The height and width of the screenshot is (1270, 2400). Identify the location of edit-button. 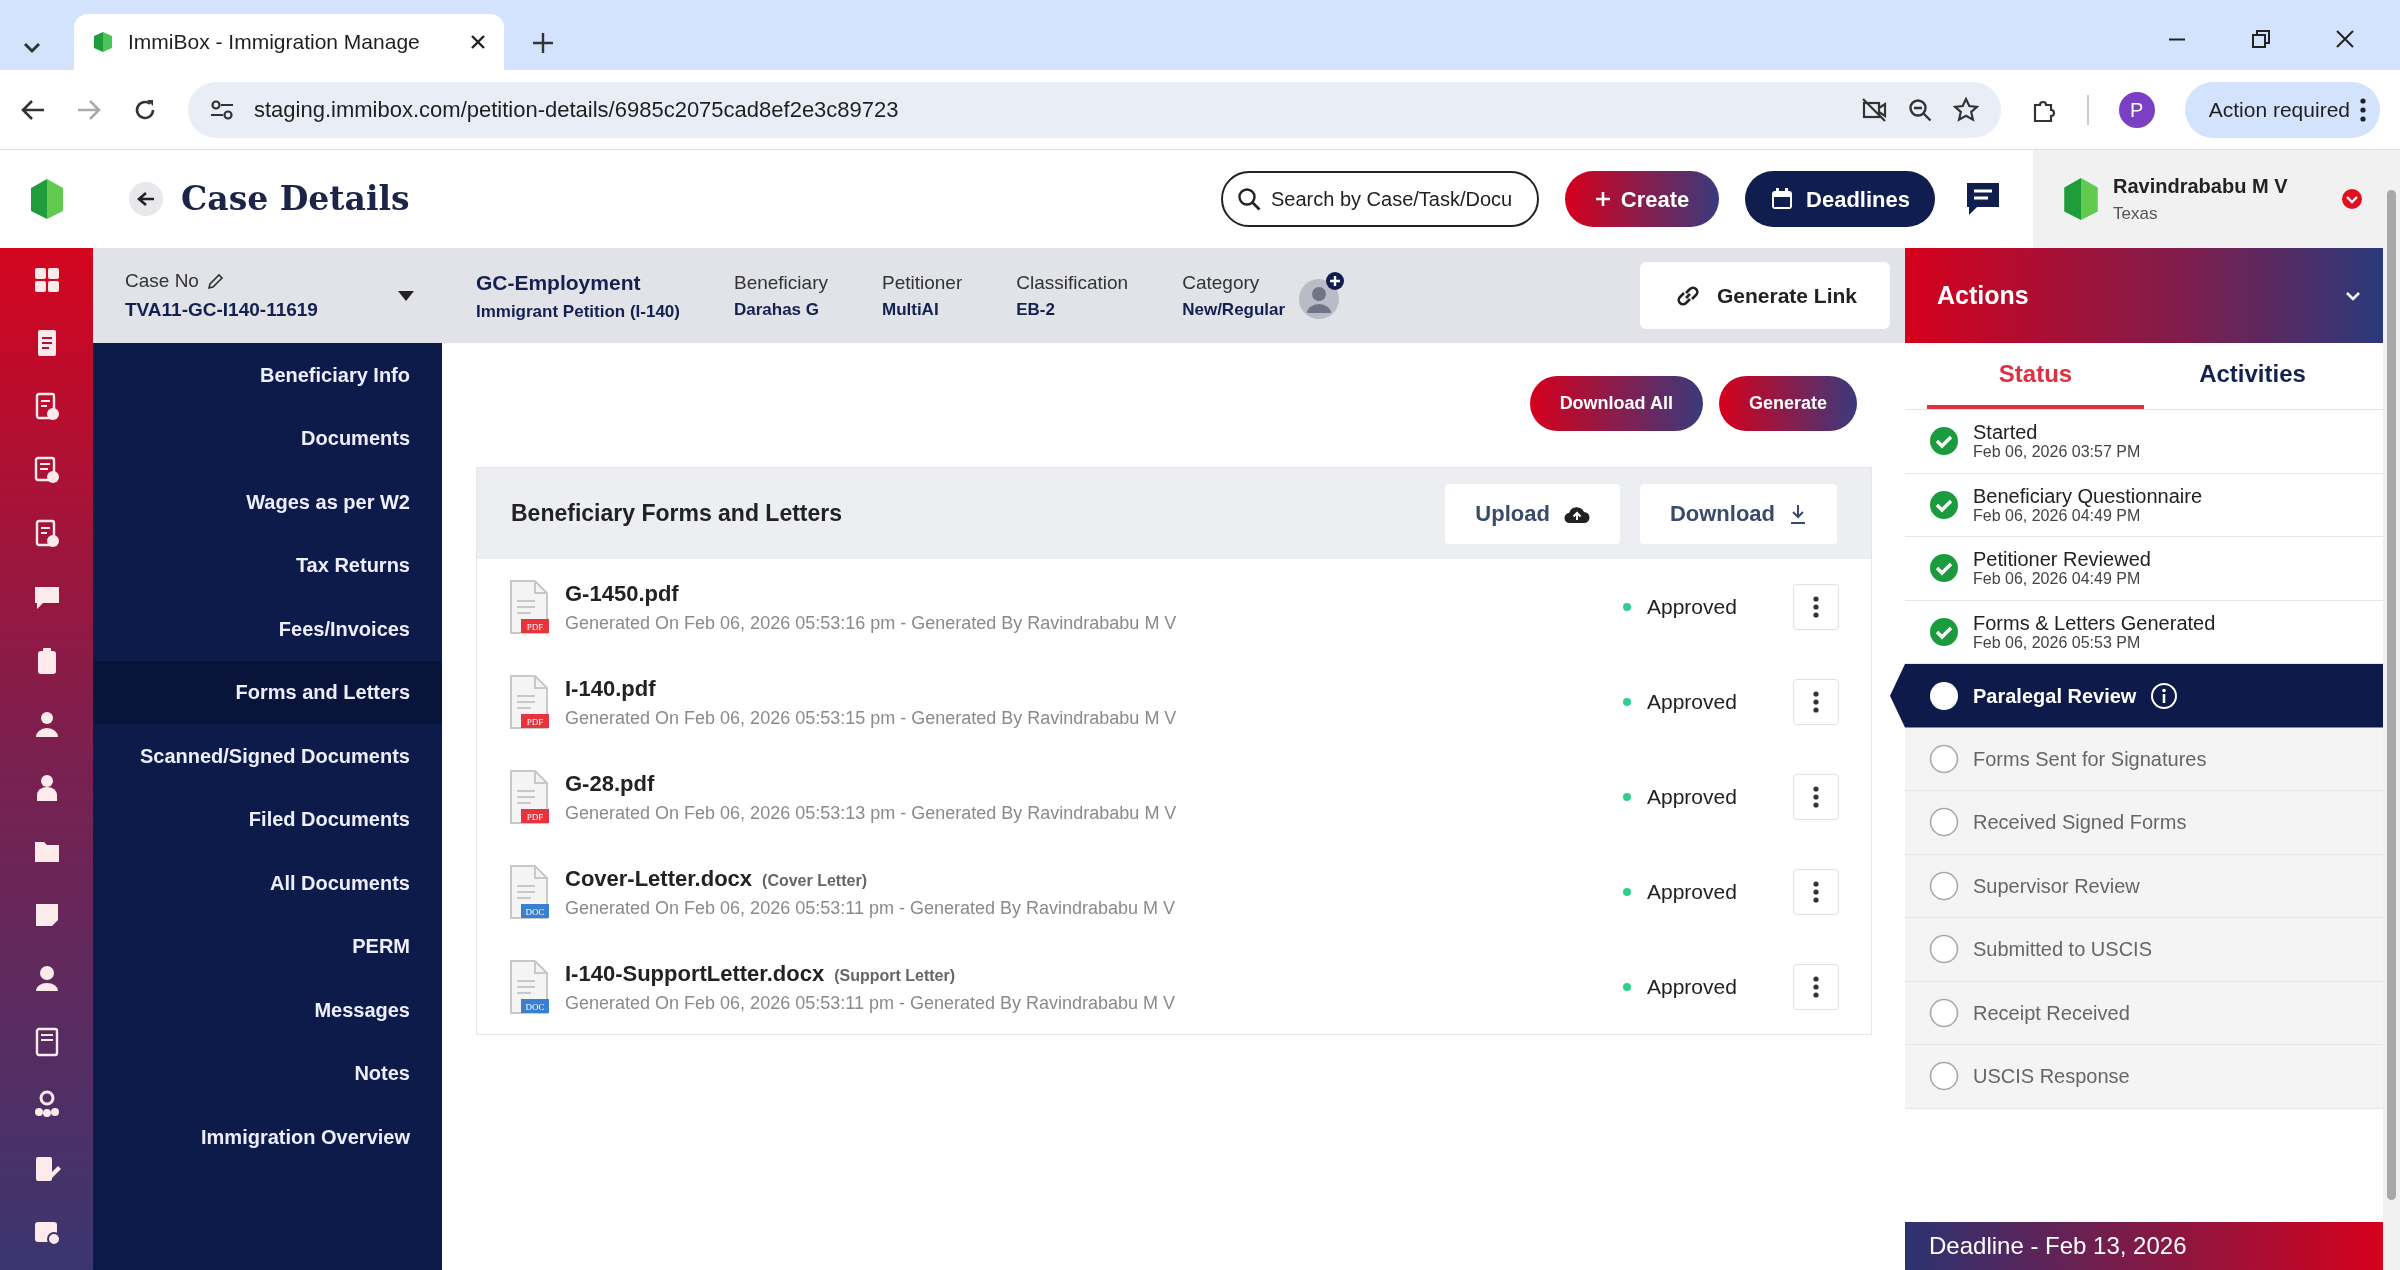
(215, 281).